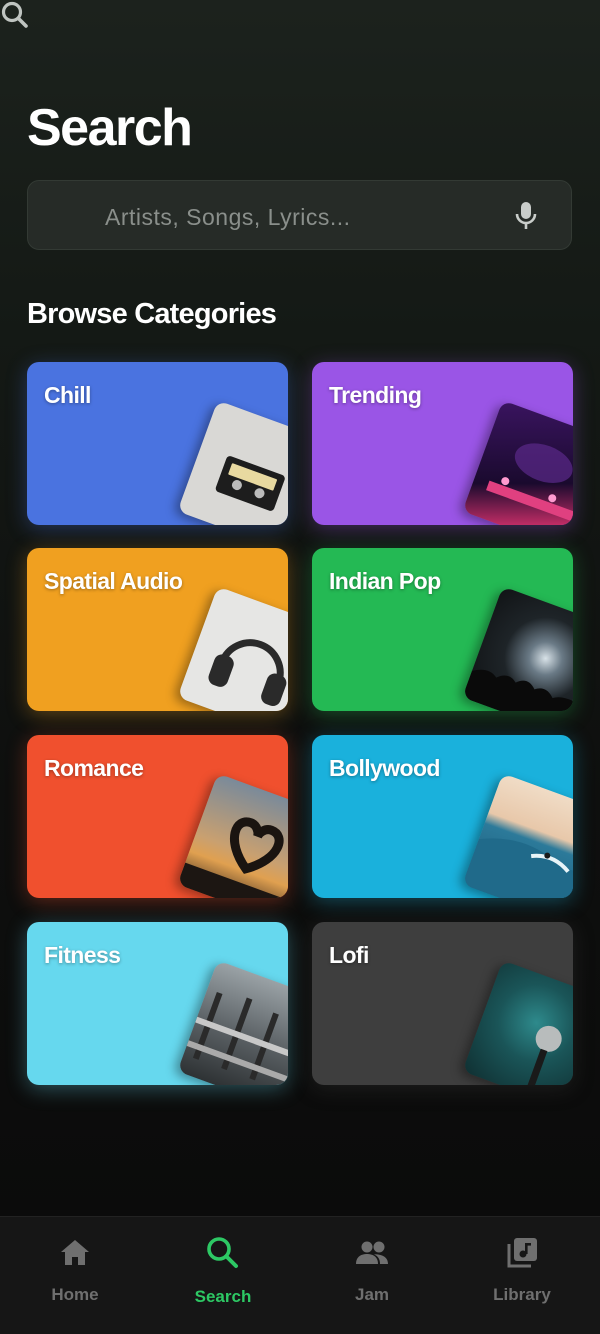 Image resolution: width=600 pixels, height=1334 pixels. What do you see at coordinates (375, 395) in the screenshot?
I see `category-label: Trending` at bounding box center [375, 395].